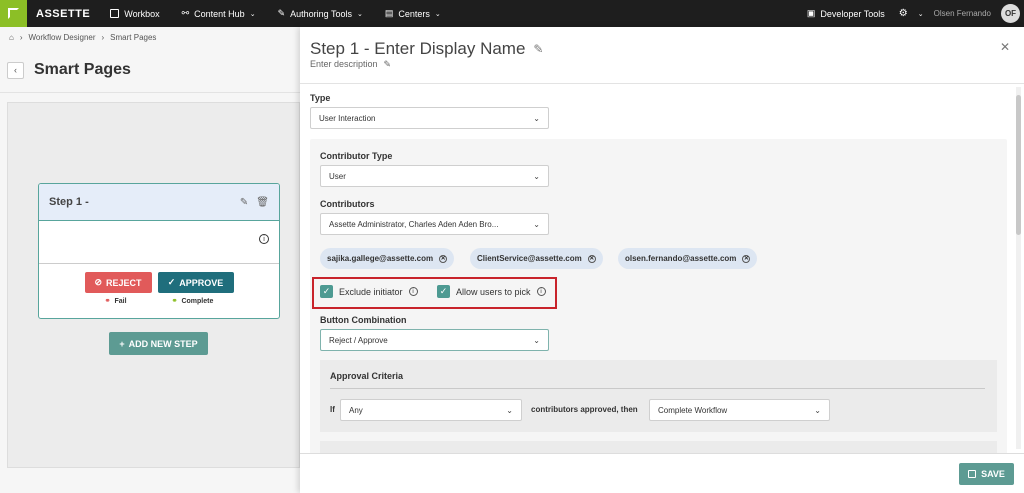 This screenshot has height=493, width=1024. Describe the element at coordinates (413, 13) in the screenshot. I see `nav-item-centers: ▤ Centers ⌄` at that location.